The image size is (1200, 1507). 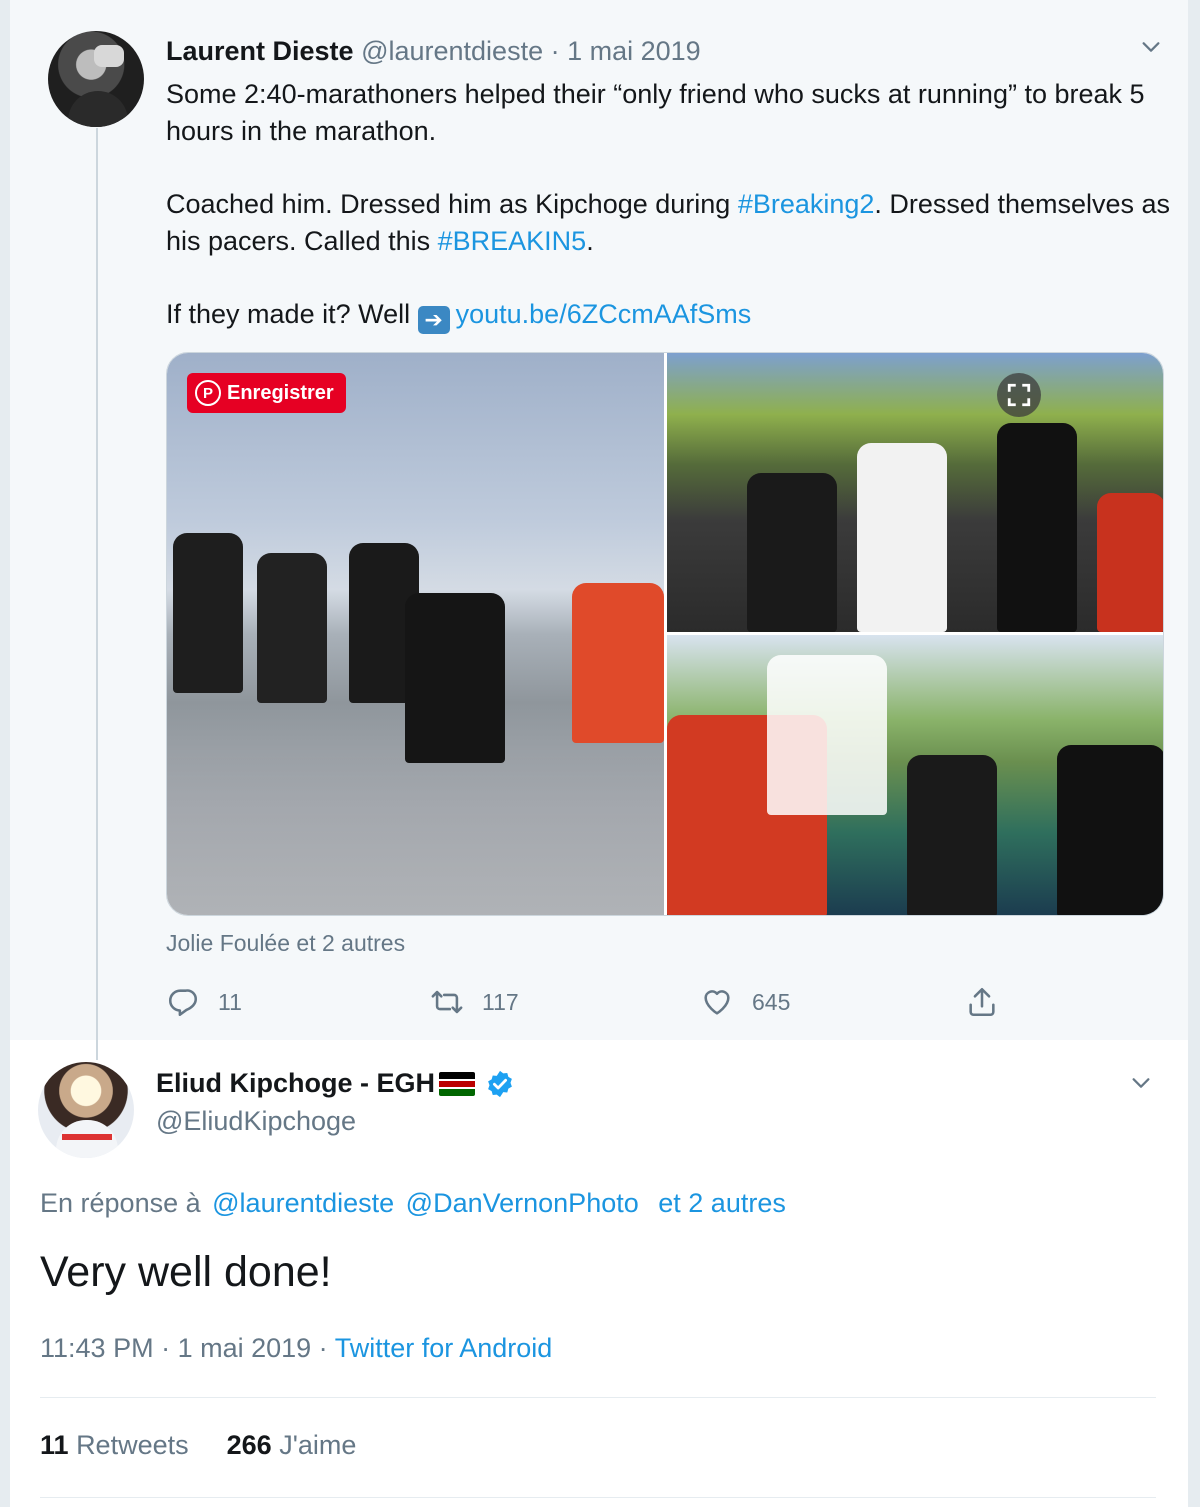 What do you see at coordinates (97, 1348) in the screenshot?
I see `tweet-time: 11:43 PM` at bounding box center [97, 1348].